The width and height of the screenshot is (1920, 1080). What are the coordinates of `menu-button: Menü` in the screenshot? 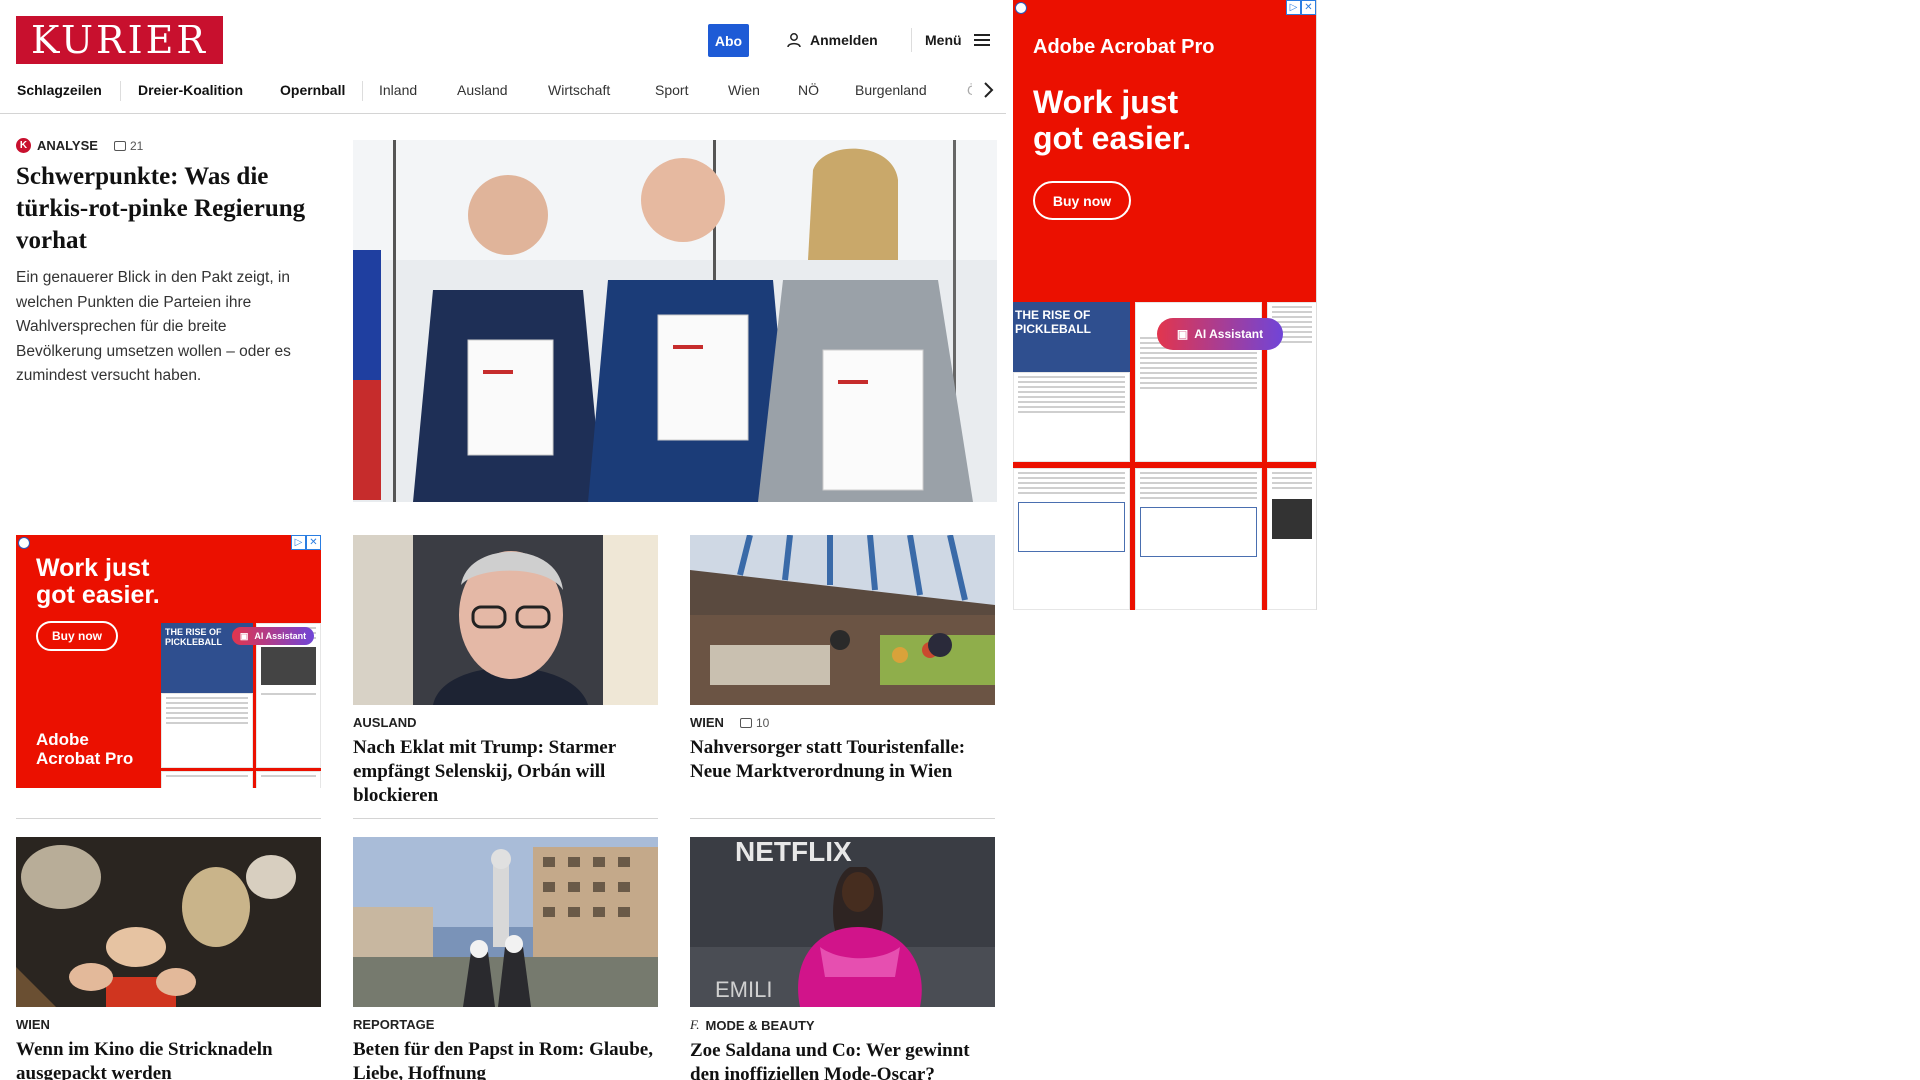 It's located at (957, 40).